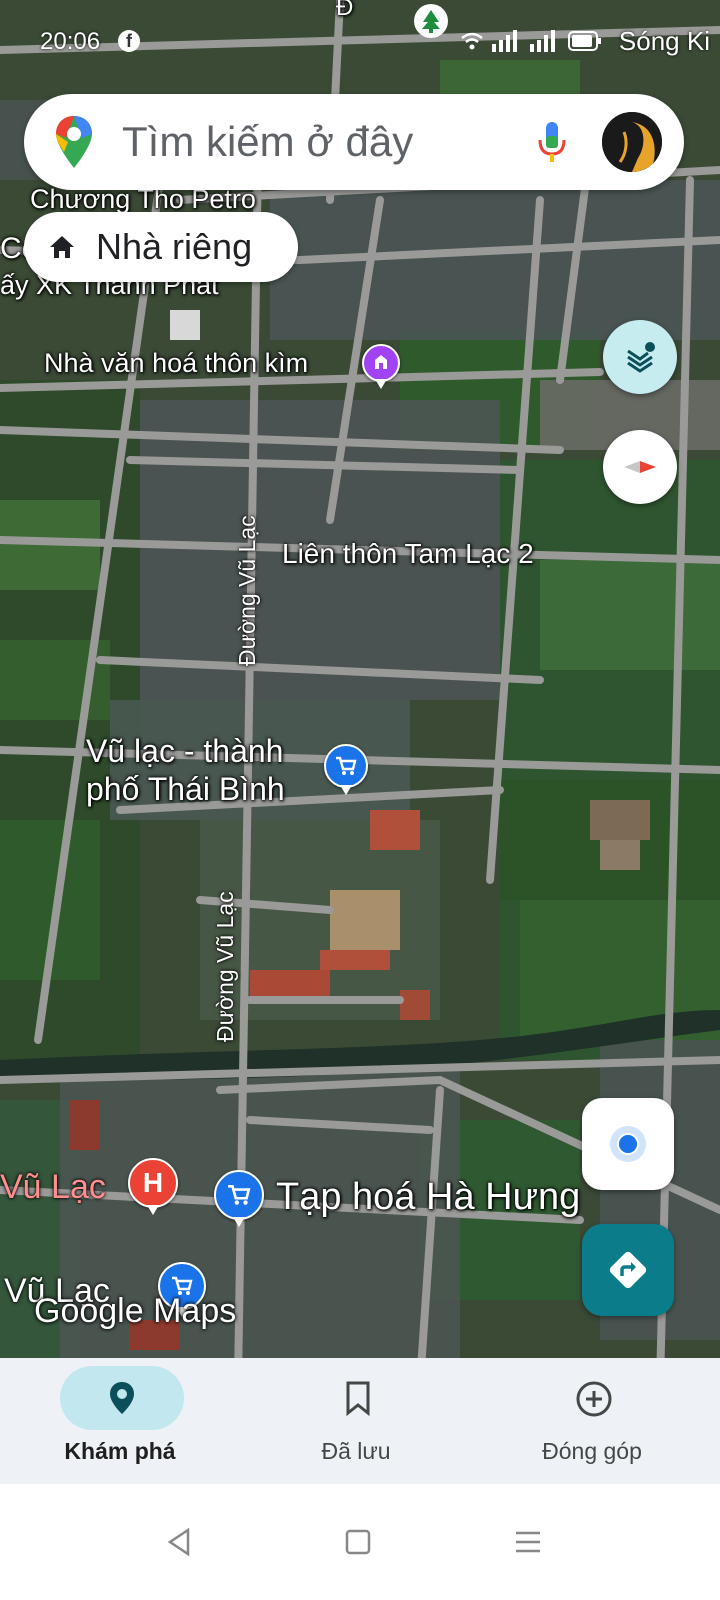 Image resolution: width=720 pixels, height=1600 pixels. I want to click on road-label-duong-vu-lac-1: Đường Vũ Lạc, so click(247, 590).